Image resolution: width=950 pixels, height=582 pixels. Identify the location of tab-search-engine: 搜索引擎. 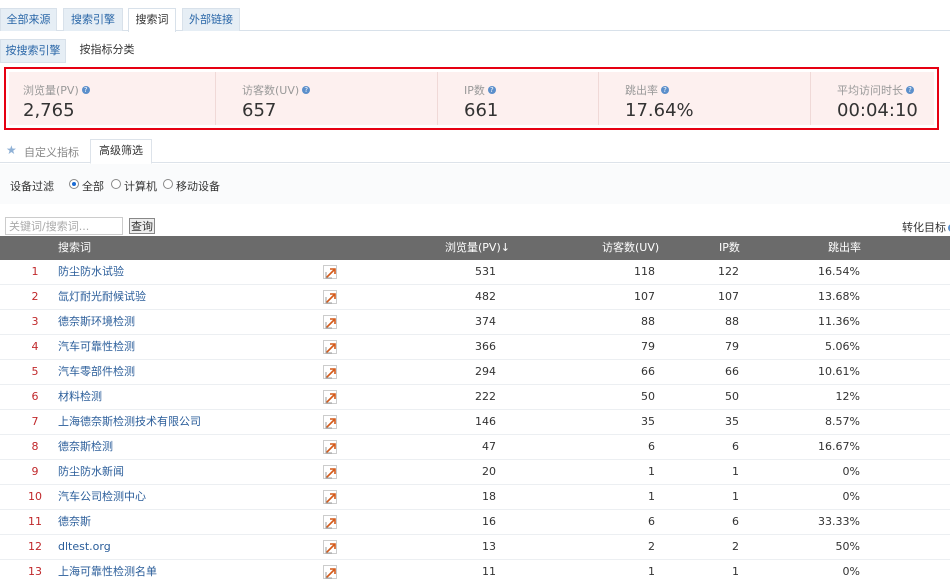
(93, 19).